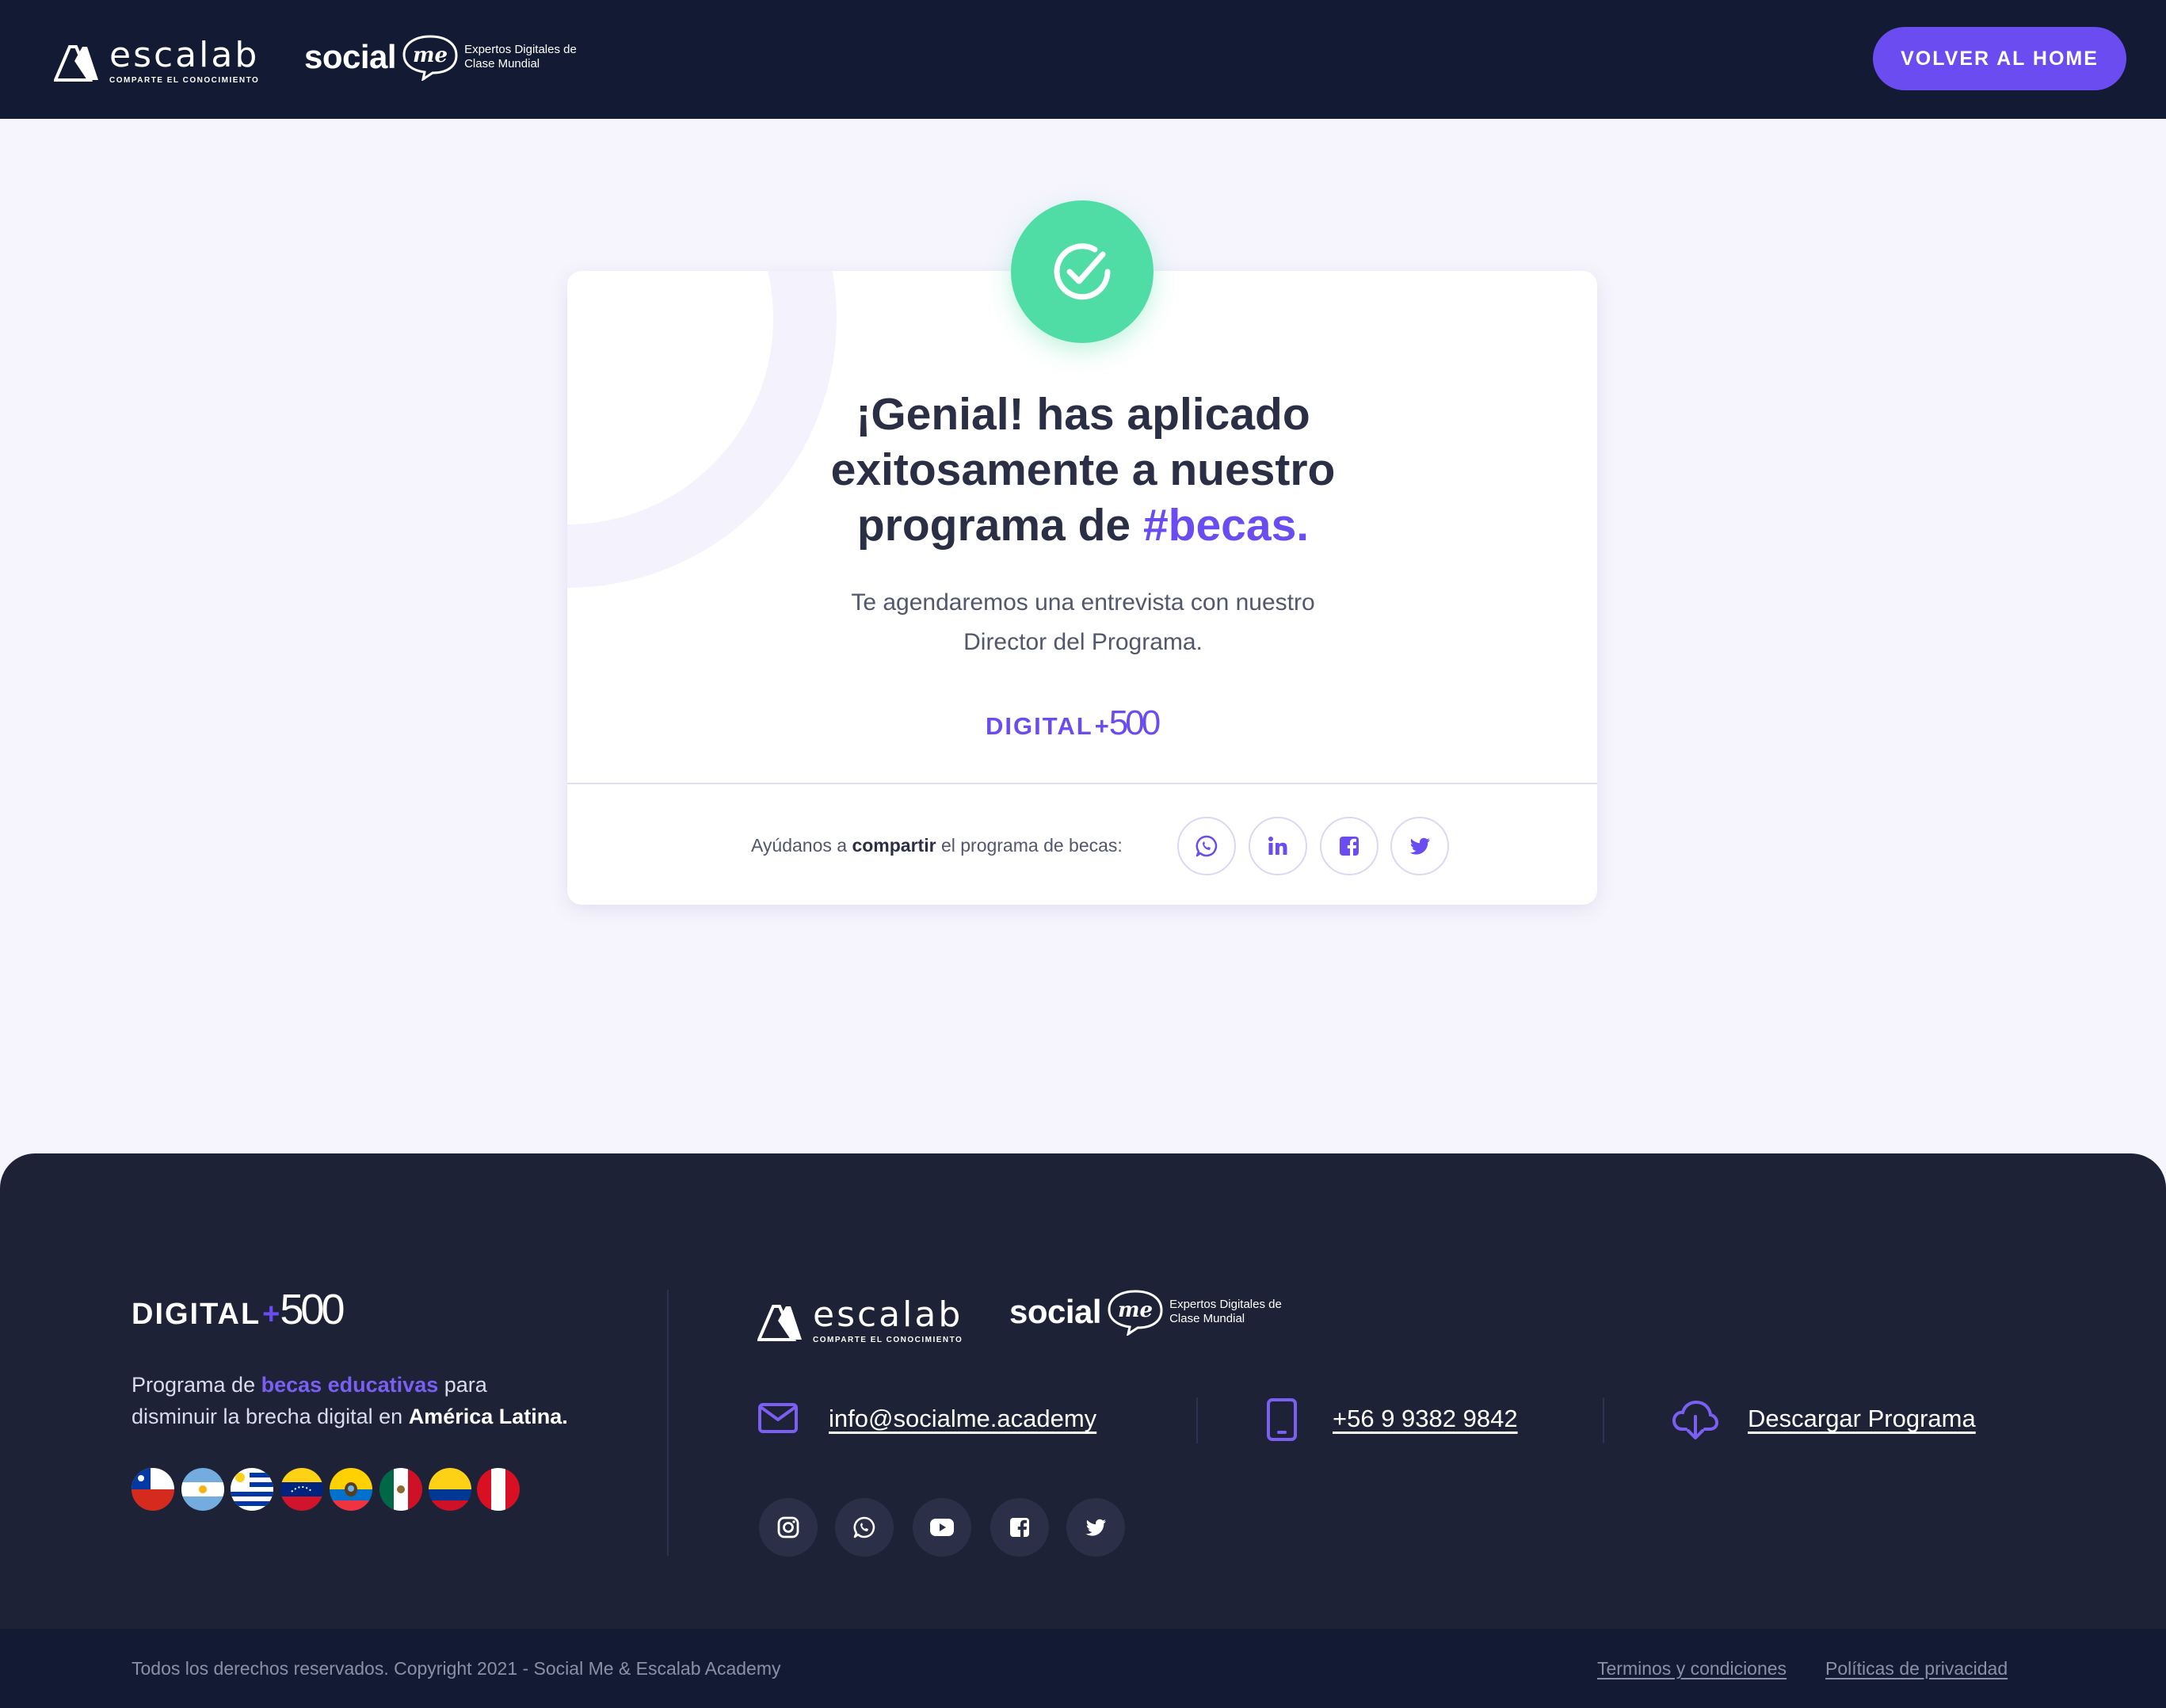 The image size is (2166, 1708). Describe the element at coordinates (1999, 59) in the screenshot. I see `home-button: VOLVER AL HOME` at that location.